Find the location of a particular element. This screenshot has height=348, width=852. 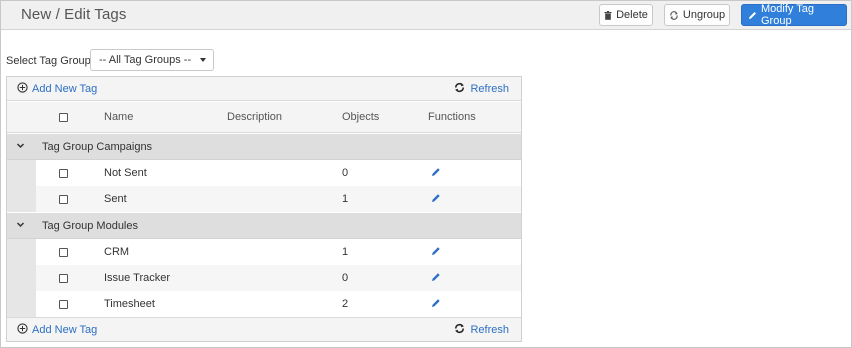

page-title: New / Edit Tags is located at coordinates (74, 14).